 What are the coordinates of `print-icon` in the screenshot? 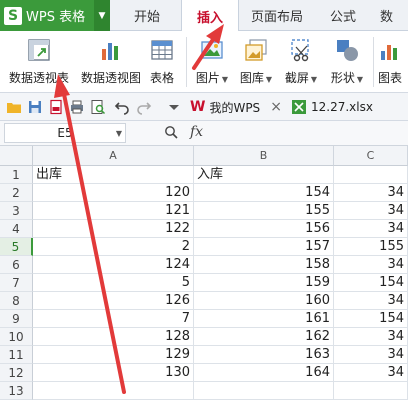 It's located at (77, 107).